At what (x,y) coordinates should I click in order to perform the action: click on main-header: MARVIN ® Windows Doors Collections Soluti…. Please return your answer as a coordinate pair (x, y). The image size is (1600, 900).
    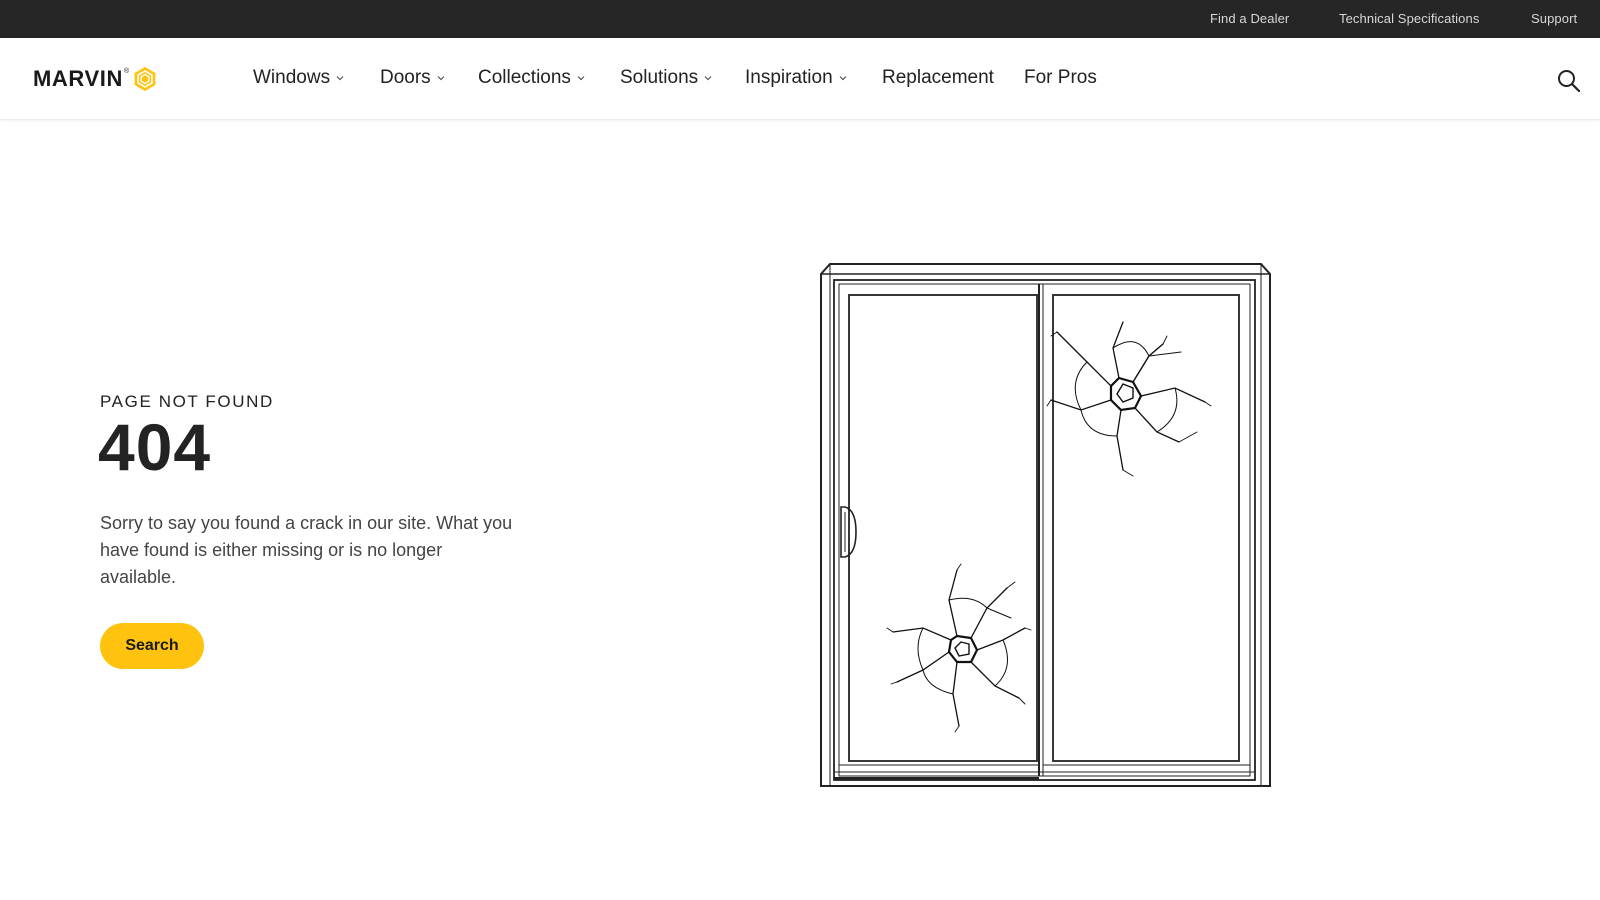
    Looking at the image, I should click on (800, 79).